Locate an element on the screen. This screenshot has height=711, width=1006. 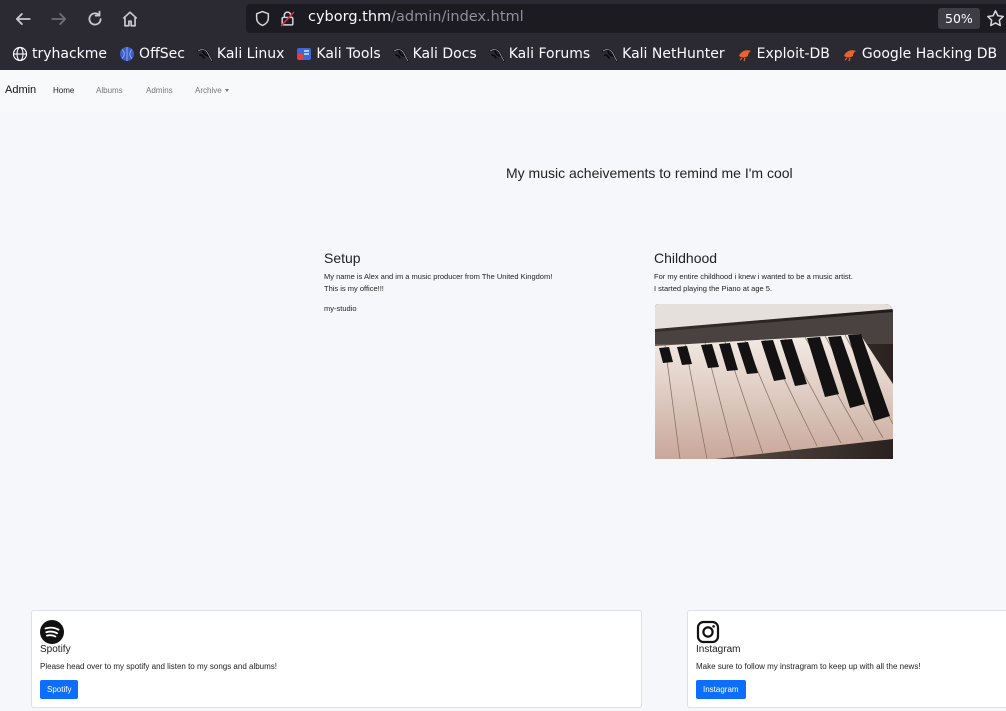
bookmark-kali-nethunter: Kali NetHunter is located at coordinates (663, 54).